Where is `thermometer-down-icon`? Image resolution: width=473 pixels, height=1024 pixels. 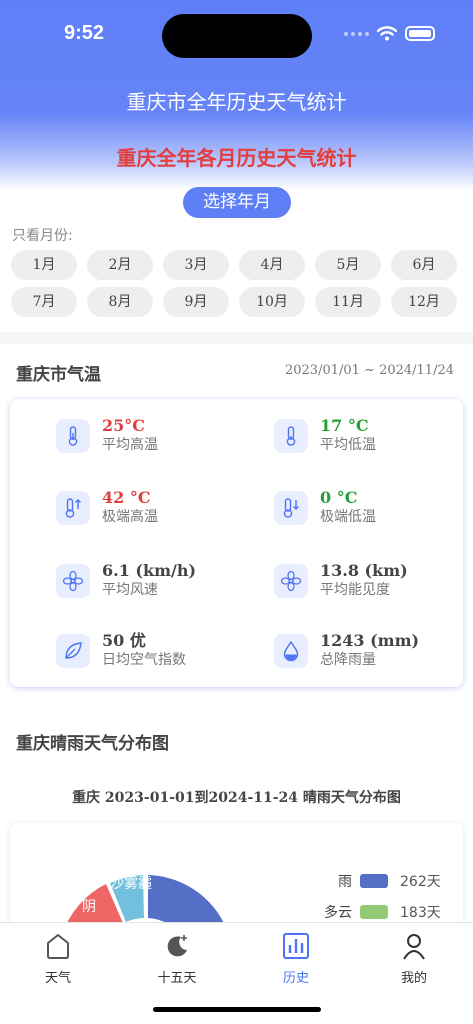 thermometer-down-icon is located at coordinates (291, 508).